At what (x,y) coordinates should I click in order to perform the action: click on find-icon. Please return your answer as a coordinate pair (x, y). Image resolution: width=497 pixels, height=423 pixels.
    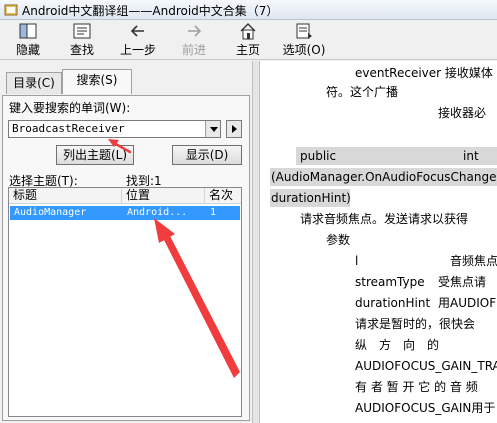
    Looking at the image, I should click on (82, 31).